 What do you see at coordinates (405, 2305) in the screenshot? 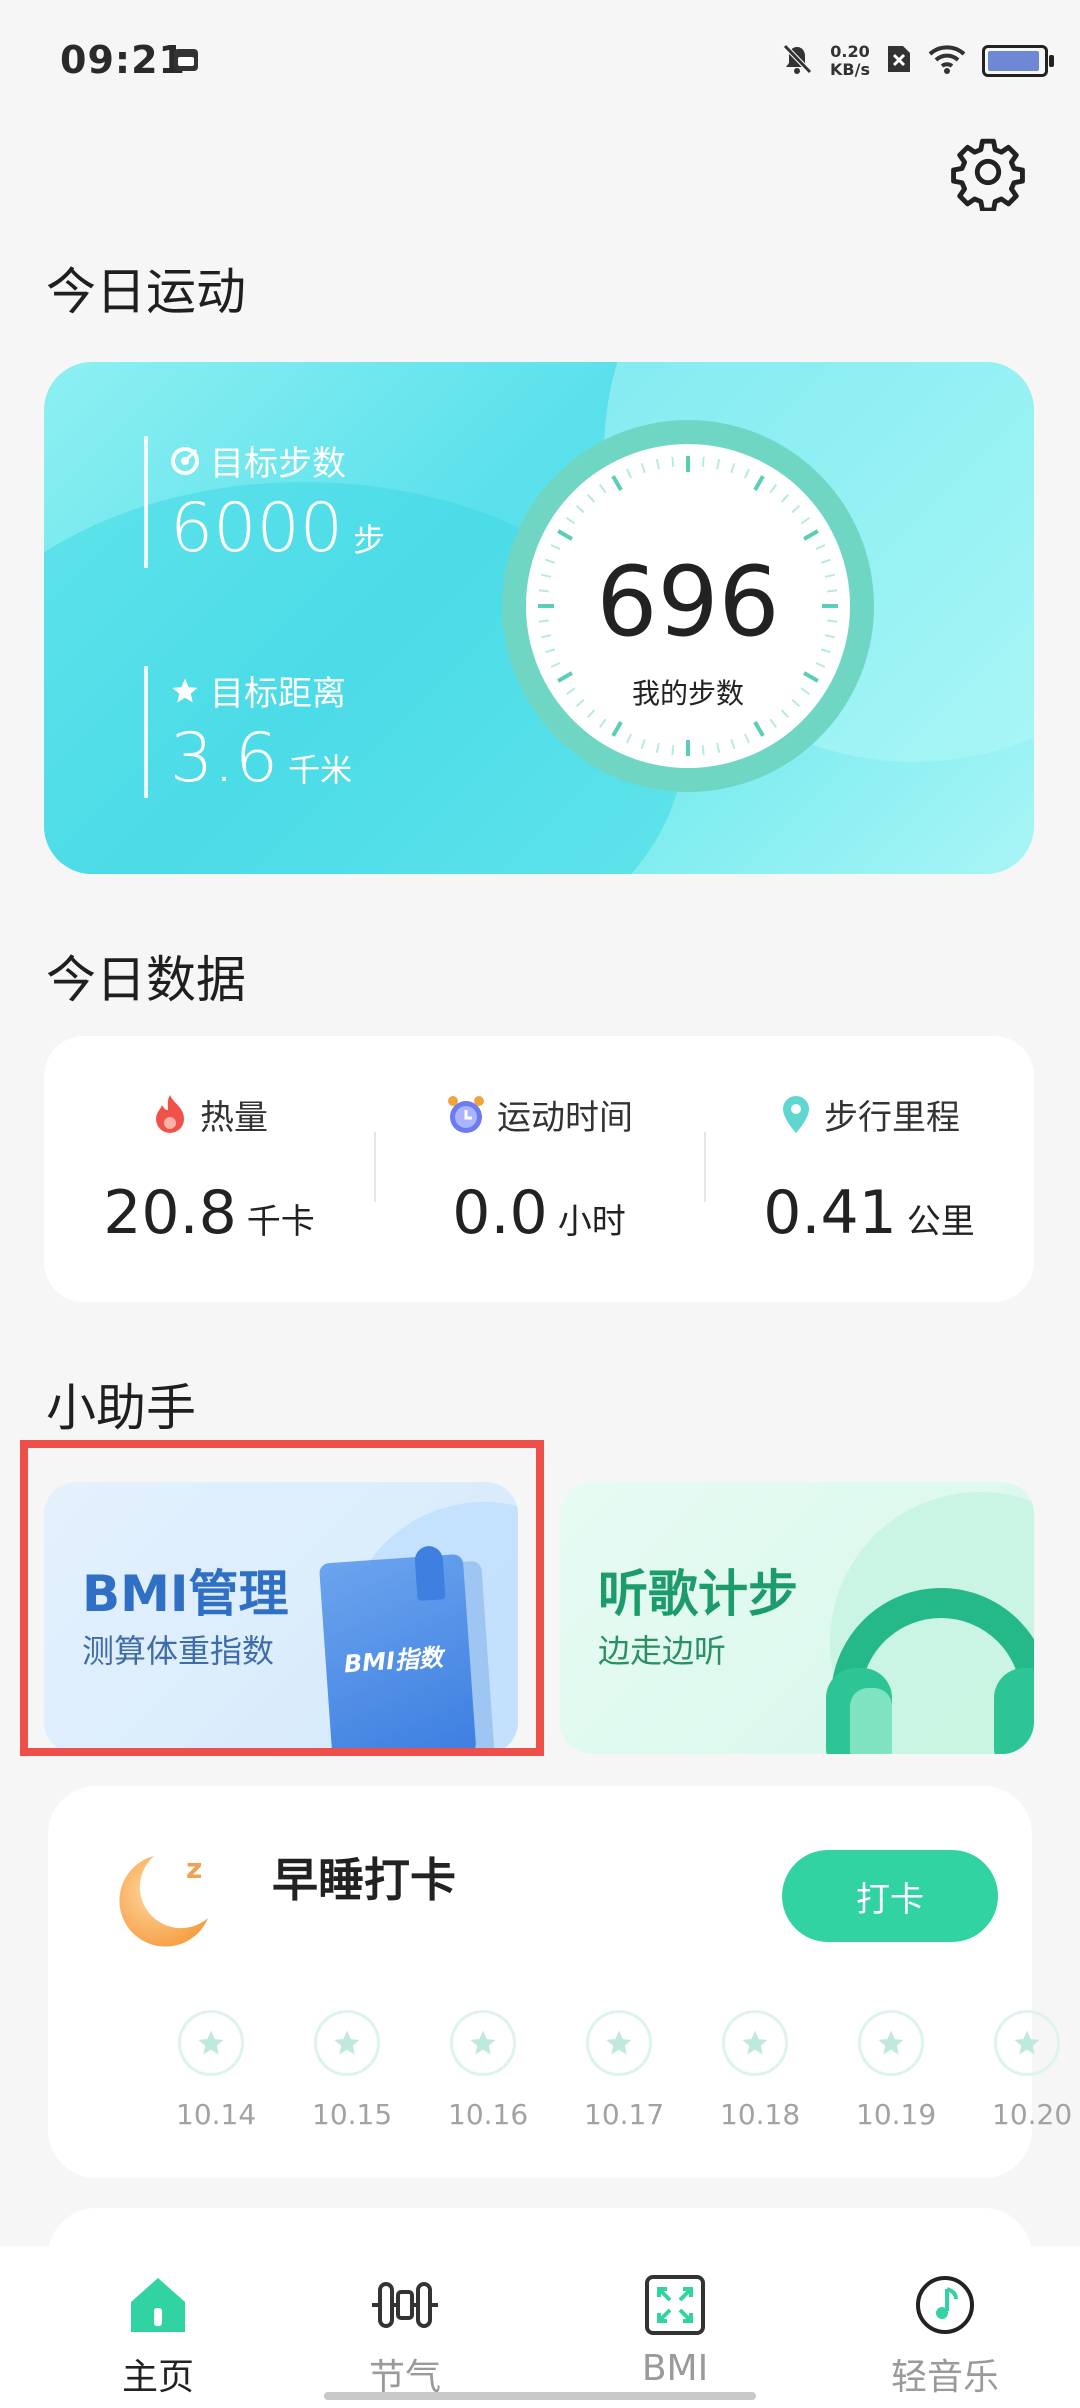
I see `dumbbell-icon` at bounding box center [405, 2305].